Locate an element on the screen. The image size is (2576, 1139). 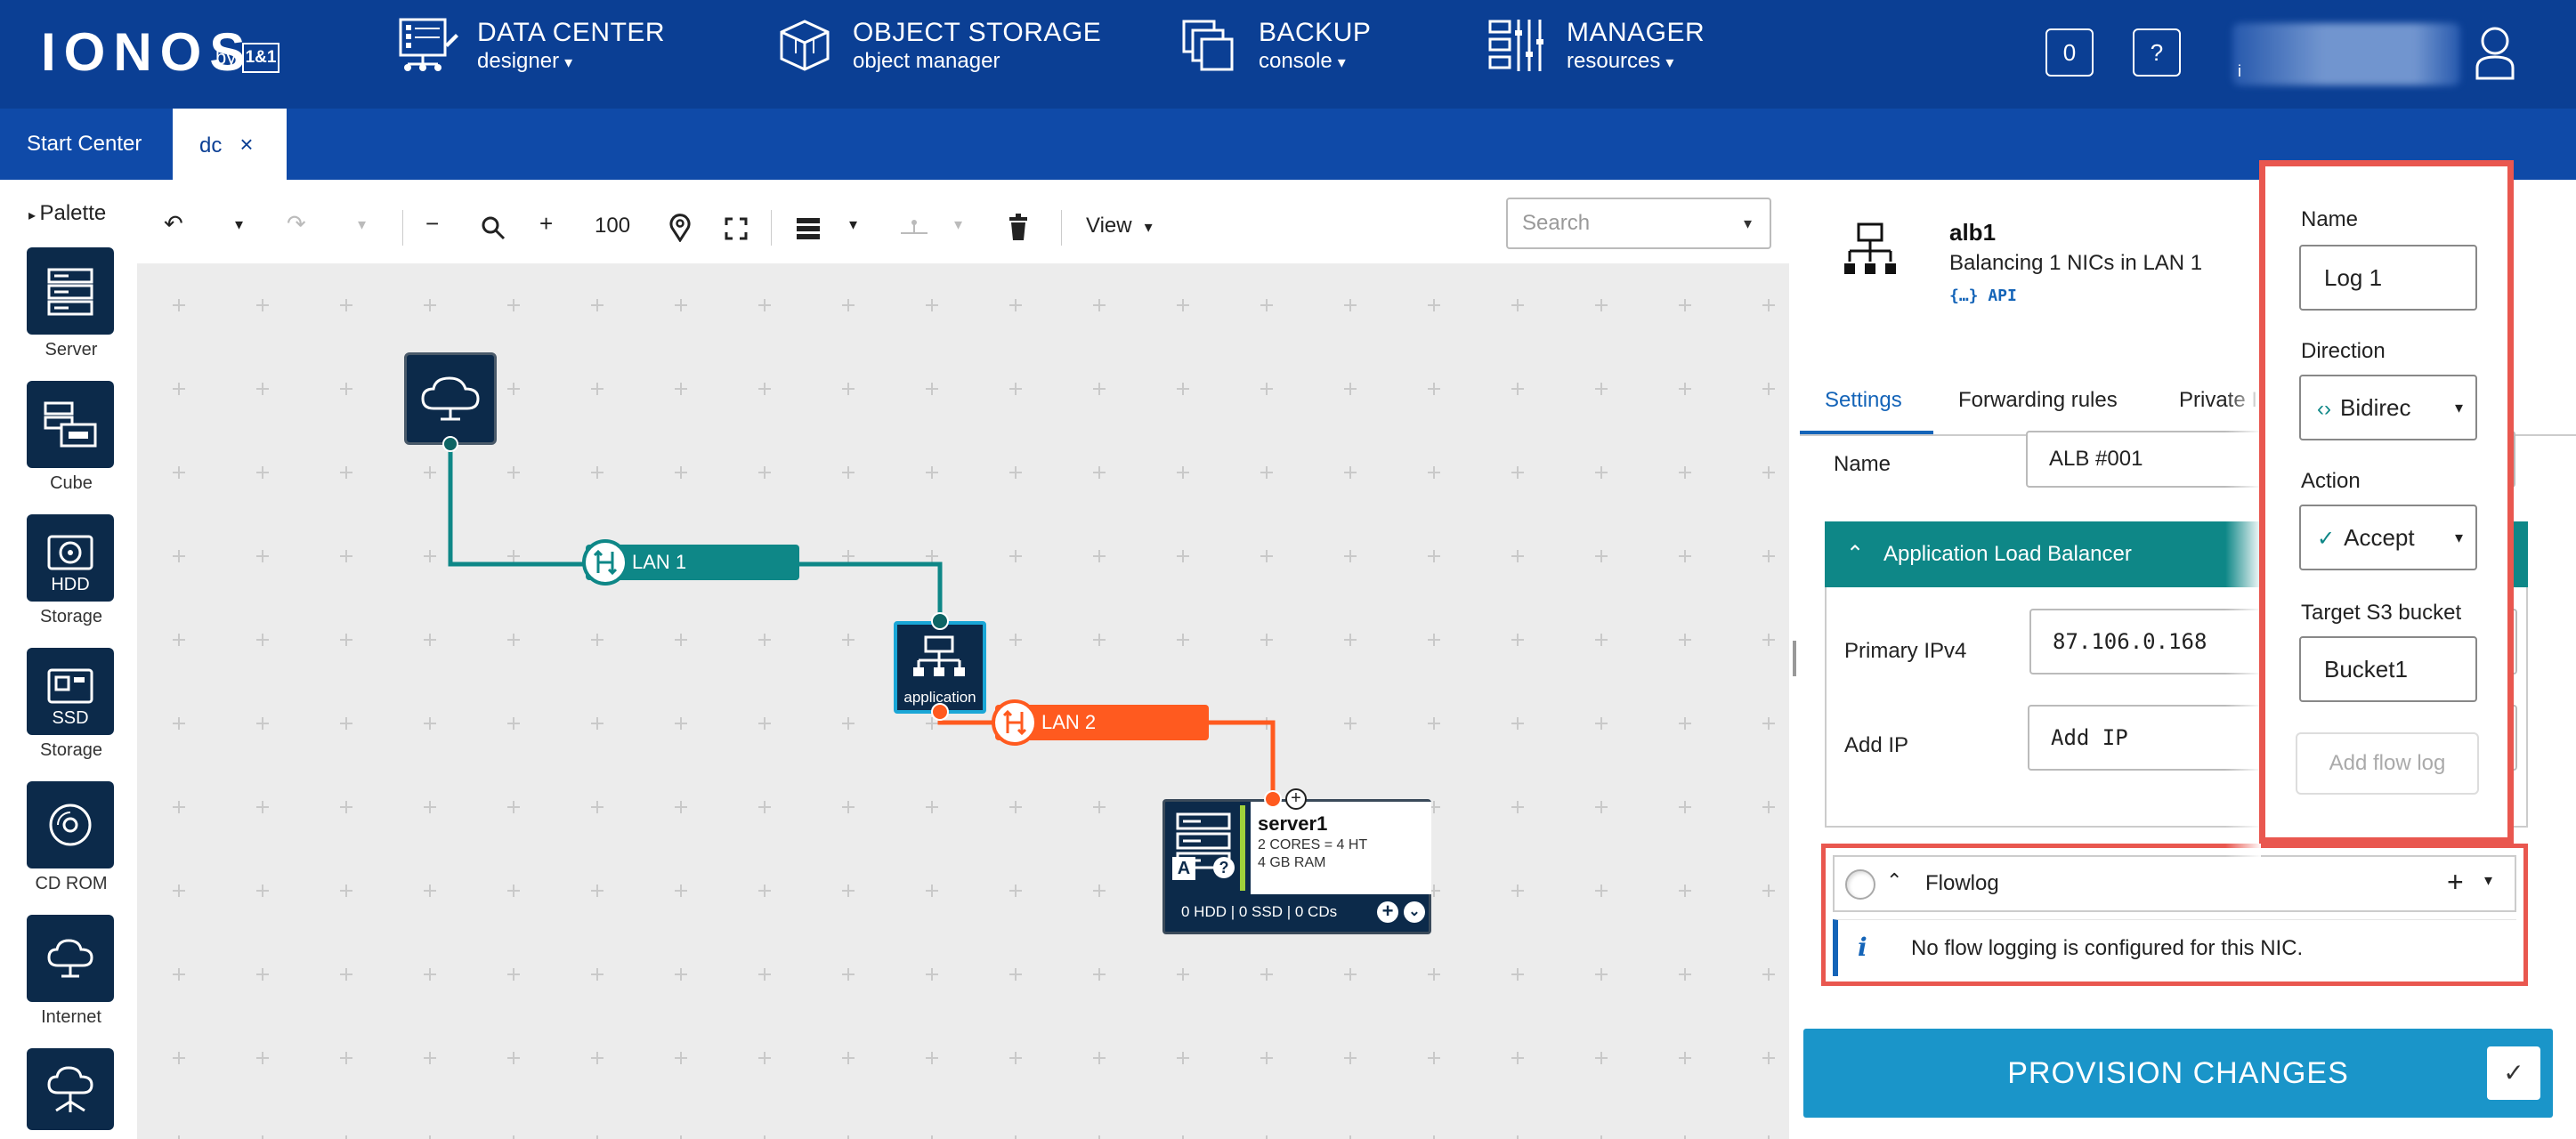
search-dropdown-icon: ▾ is located at coordinates (1748, 223).